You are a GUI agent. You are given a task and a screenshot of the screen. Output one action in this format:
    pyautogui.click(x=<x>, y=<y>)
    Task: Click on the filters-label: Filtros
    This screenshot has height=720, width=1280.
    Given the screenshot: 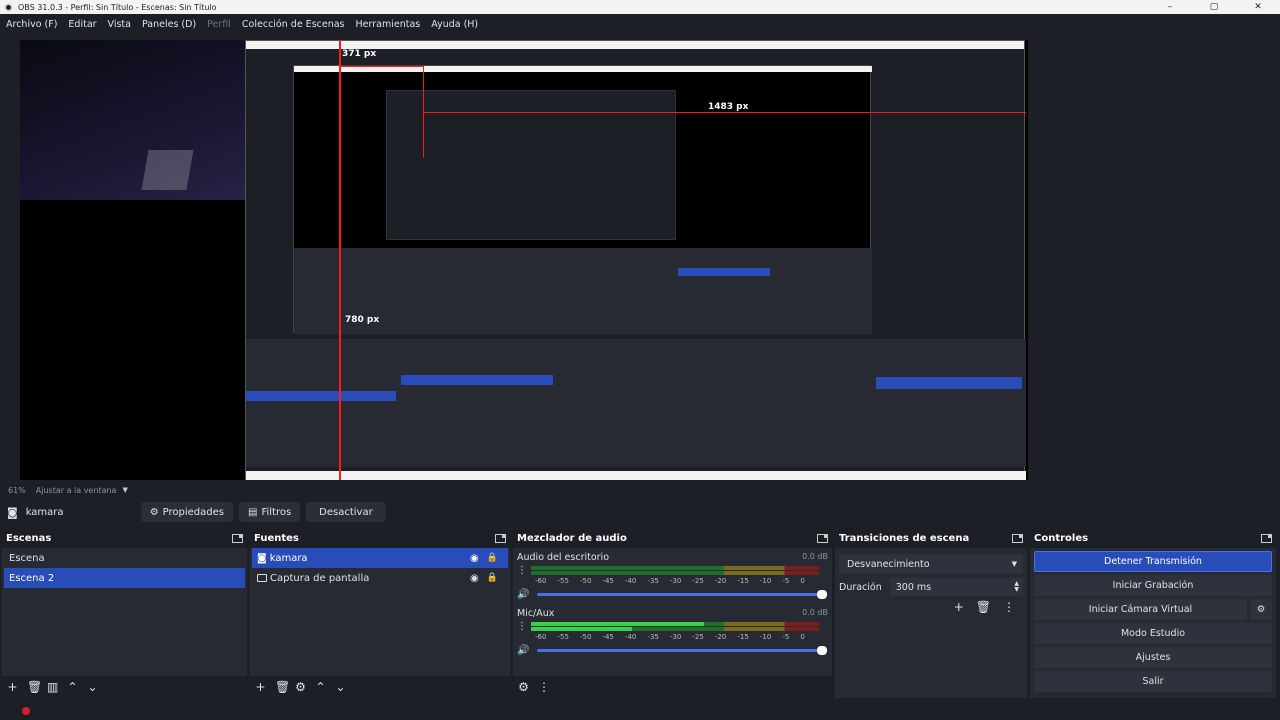 What is the action you would take?
    pyautogui.click(x=276, y=512)
    